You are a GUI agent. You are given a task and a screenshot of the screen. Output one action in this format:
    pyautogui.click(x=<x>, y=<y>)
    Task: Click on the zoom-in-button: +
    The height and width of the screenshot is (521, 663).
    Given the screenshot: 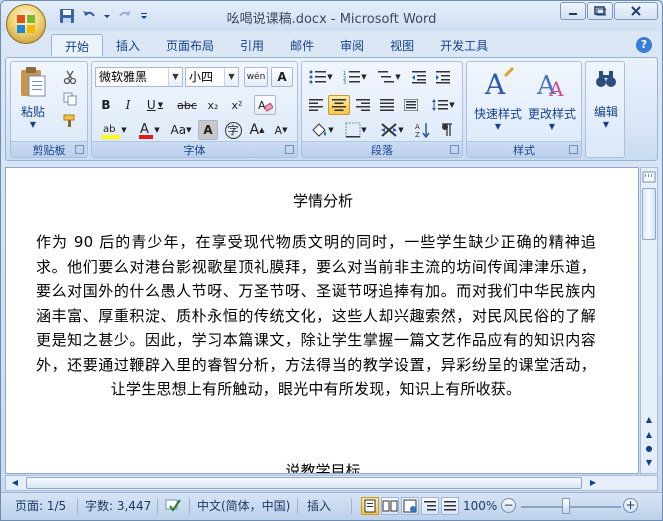 What is the action you would take?
    pyautogui.click(x=630, y=505)
    